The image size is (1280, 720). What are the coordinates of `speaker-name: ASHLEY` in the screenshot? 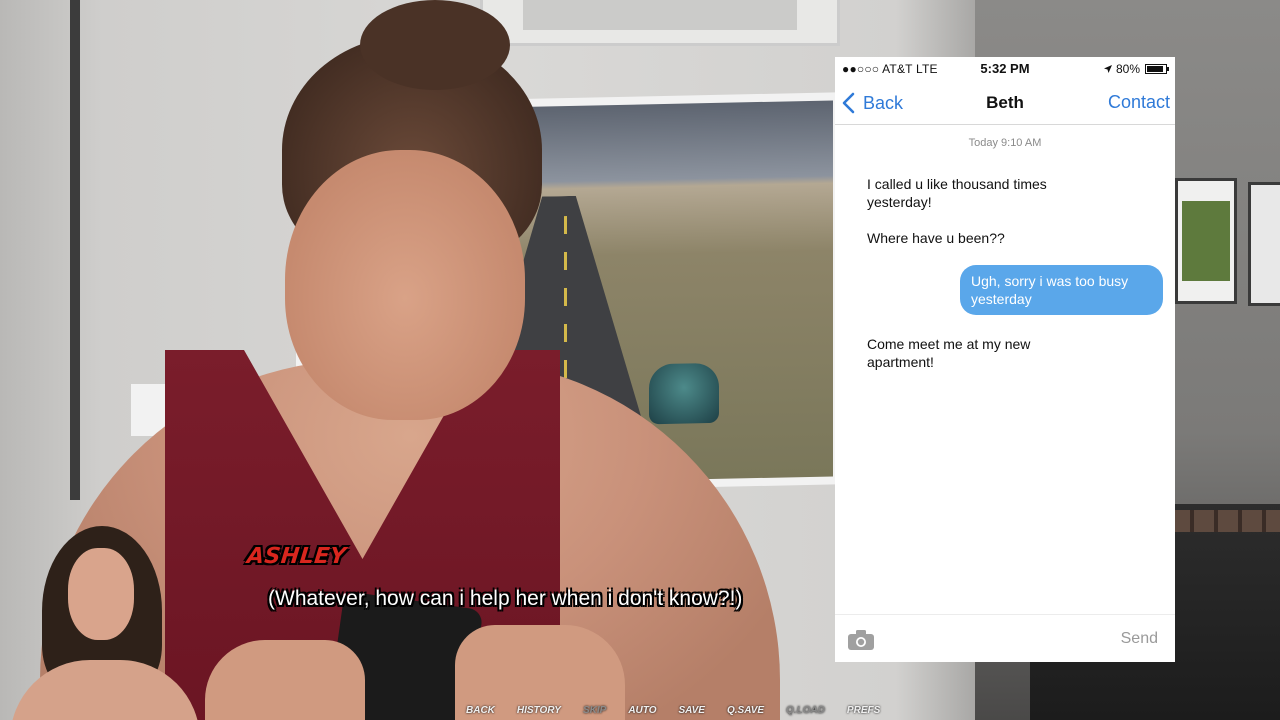 It's located at (296, 556).